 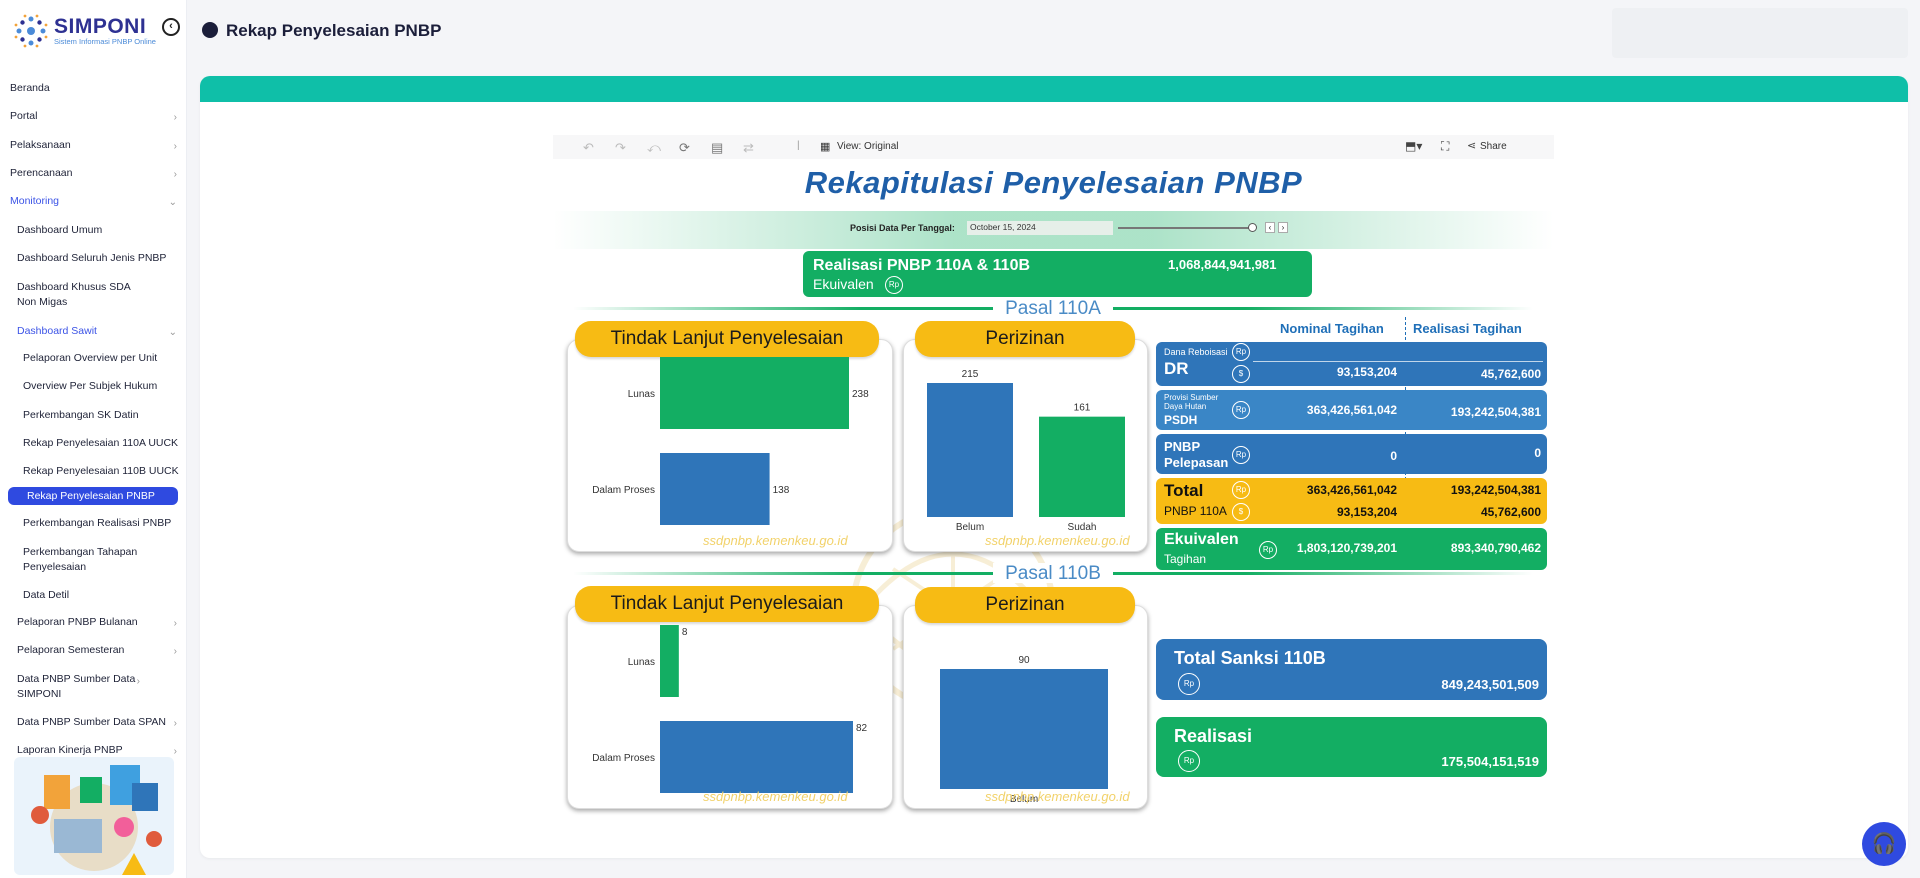 What do you see at coordinates (93, 595) in the screenshot?
I see `sidebar-item: Data Detil` at bounding box center [93, 595].